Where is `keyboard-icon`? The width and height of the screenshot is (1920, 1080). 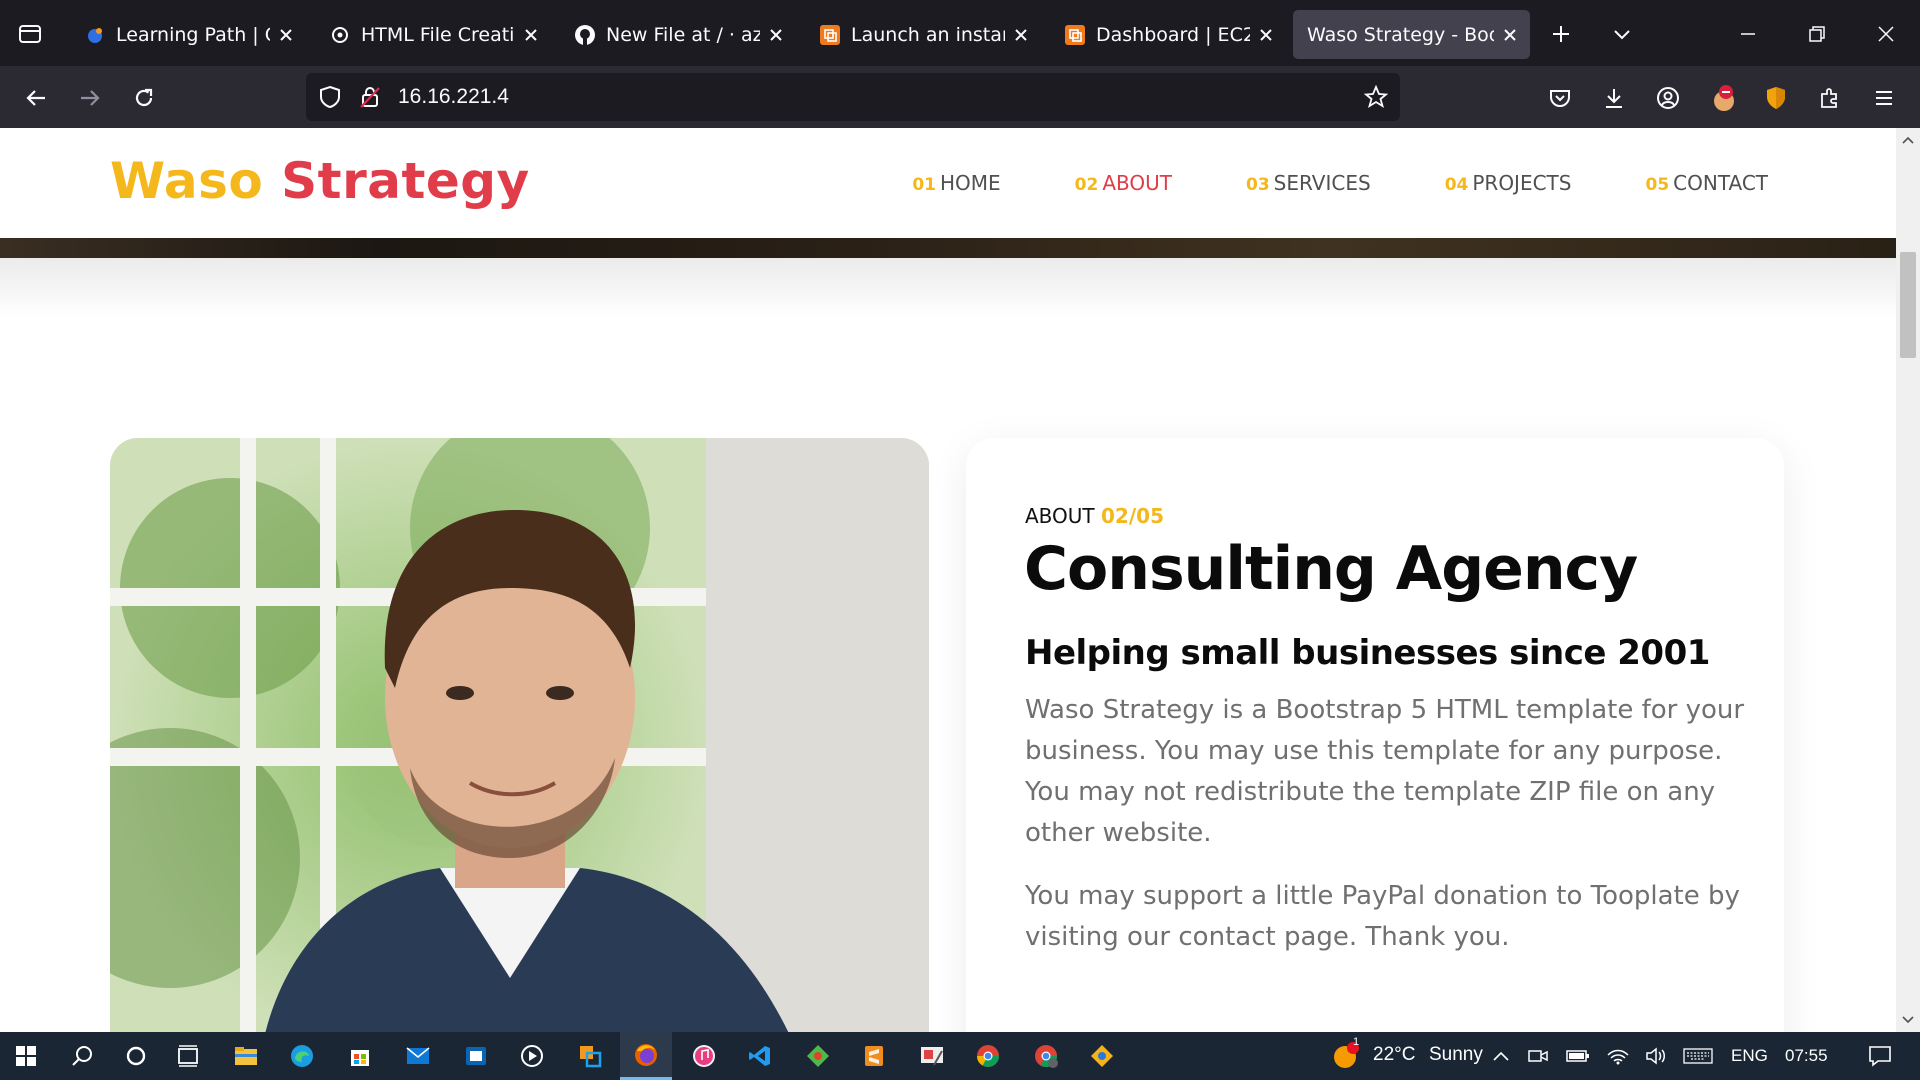
keyboard-icon is located at coordinates (1698, 1056).